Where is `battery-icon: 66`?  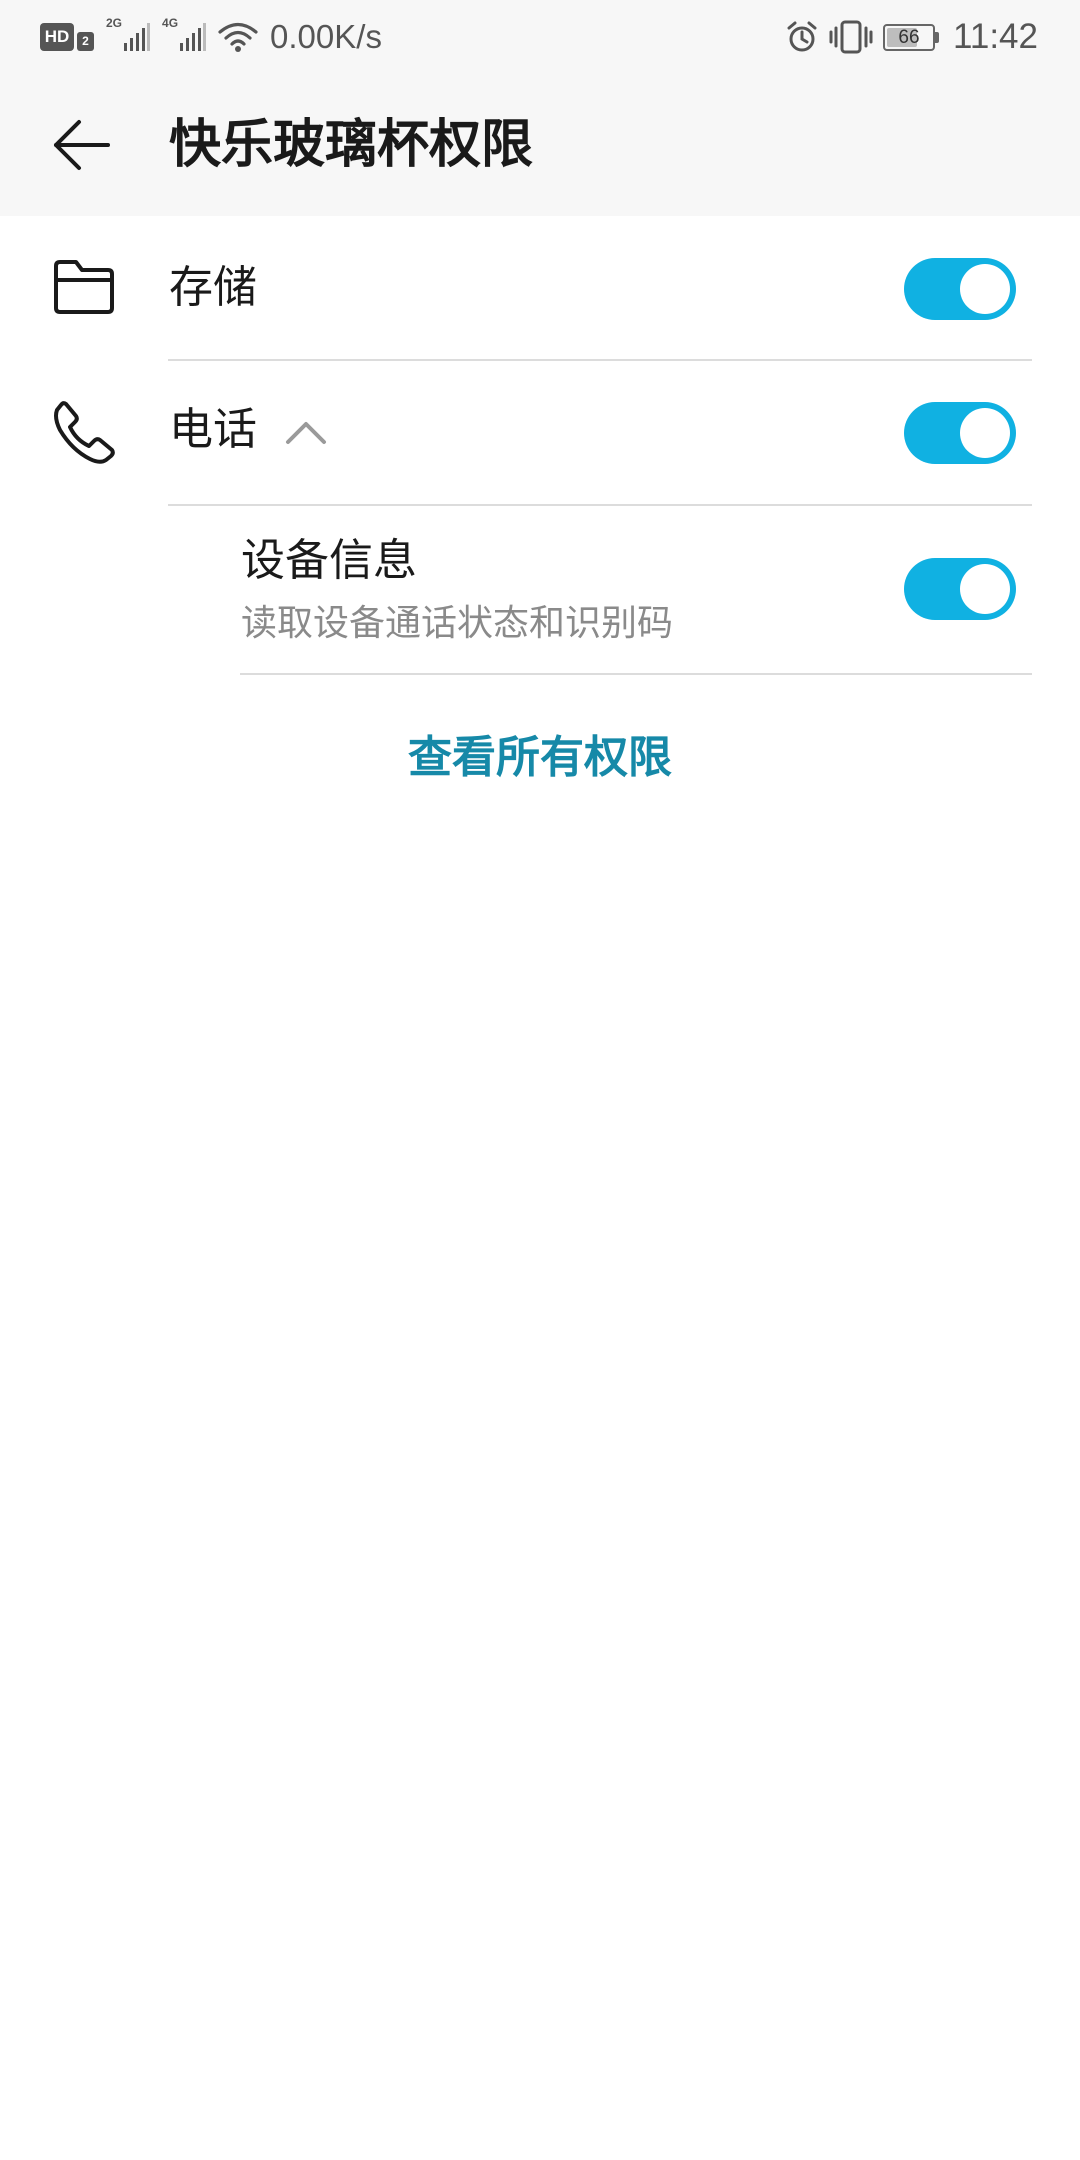
battery-icon: 66 is located at coordinates (909, 37).